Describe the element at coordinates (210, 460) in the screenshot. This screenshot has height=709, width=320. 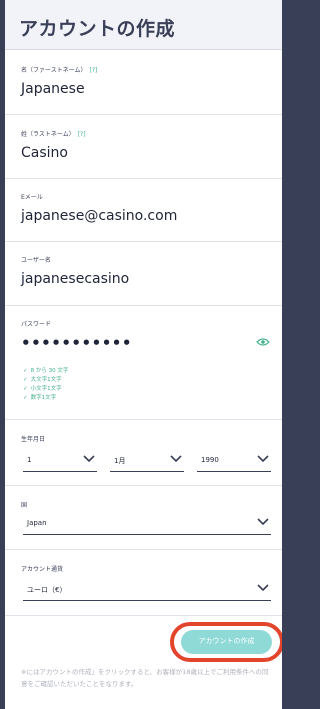
I see `birth-year-value: 1990` at that location.